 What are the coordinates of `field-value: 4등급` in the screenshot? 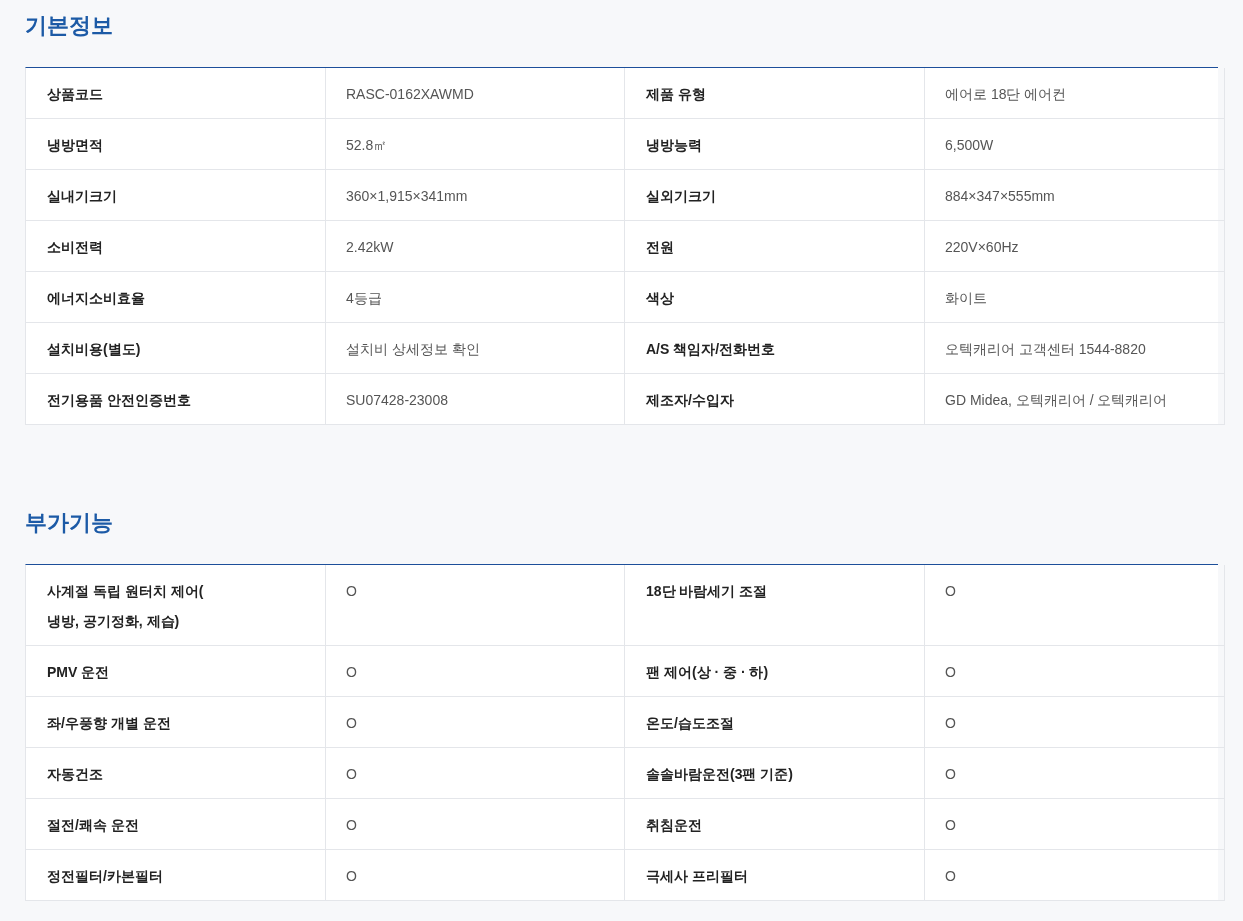 It's located at (364, 298).